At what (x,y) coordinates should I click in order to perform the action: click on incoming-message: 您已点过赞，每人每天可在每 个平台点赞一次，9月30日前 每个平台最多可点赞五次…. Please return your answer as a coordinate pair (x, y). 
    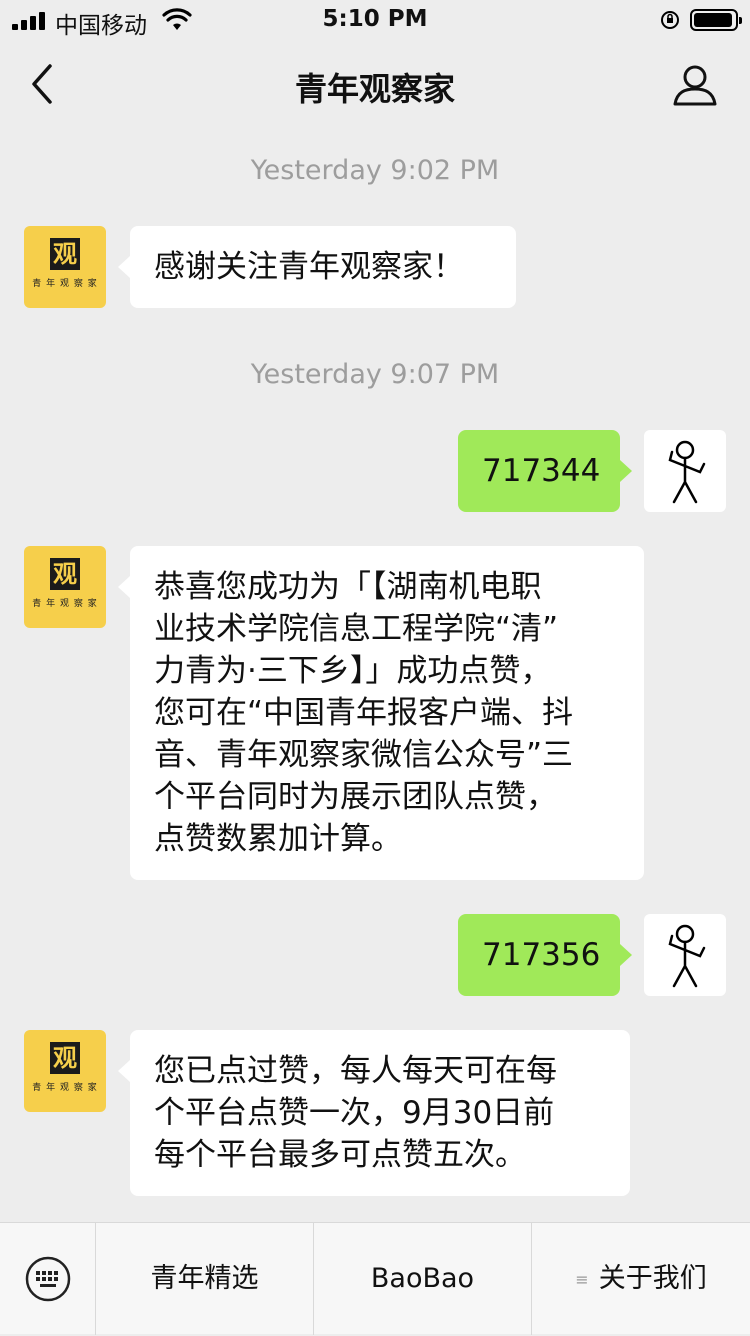
    Looking at the image, I should click on (374, 1113).